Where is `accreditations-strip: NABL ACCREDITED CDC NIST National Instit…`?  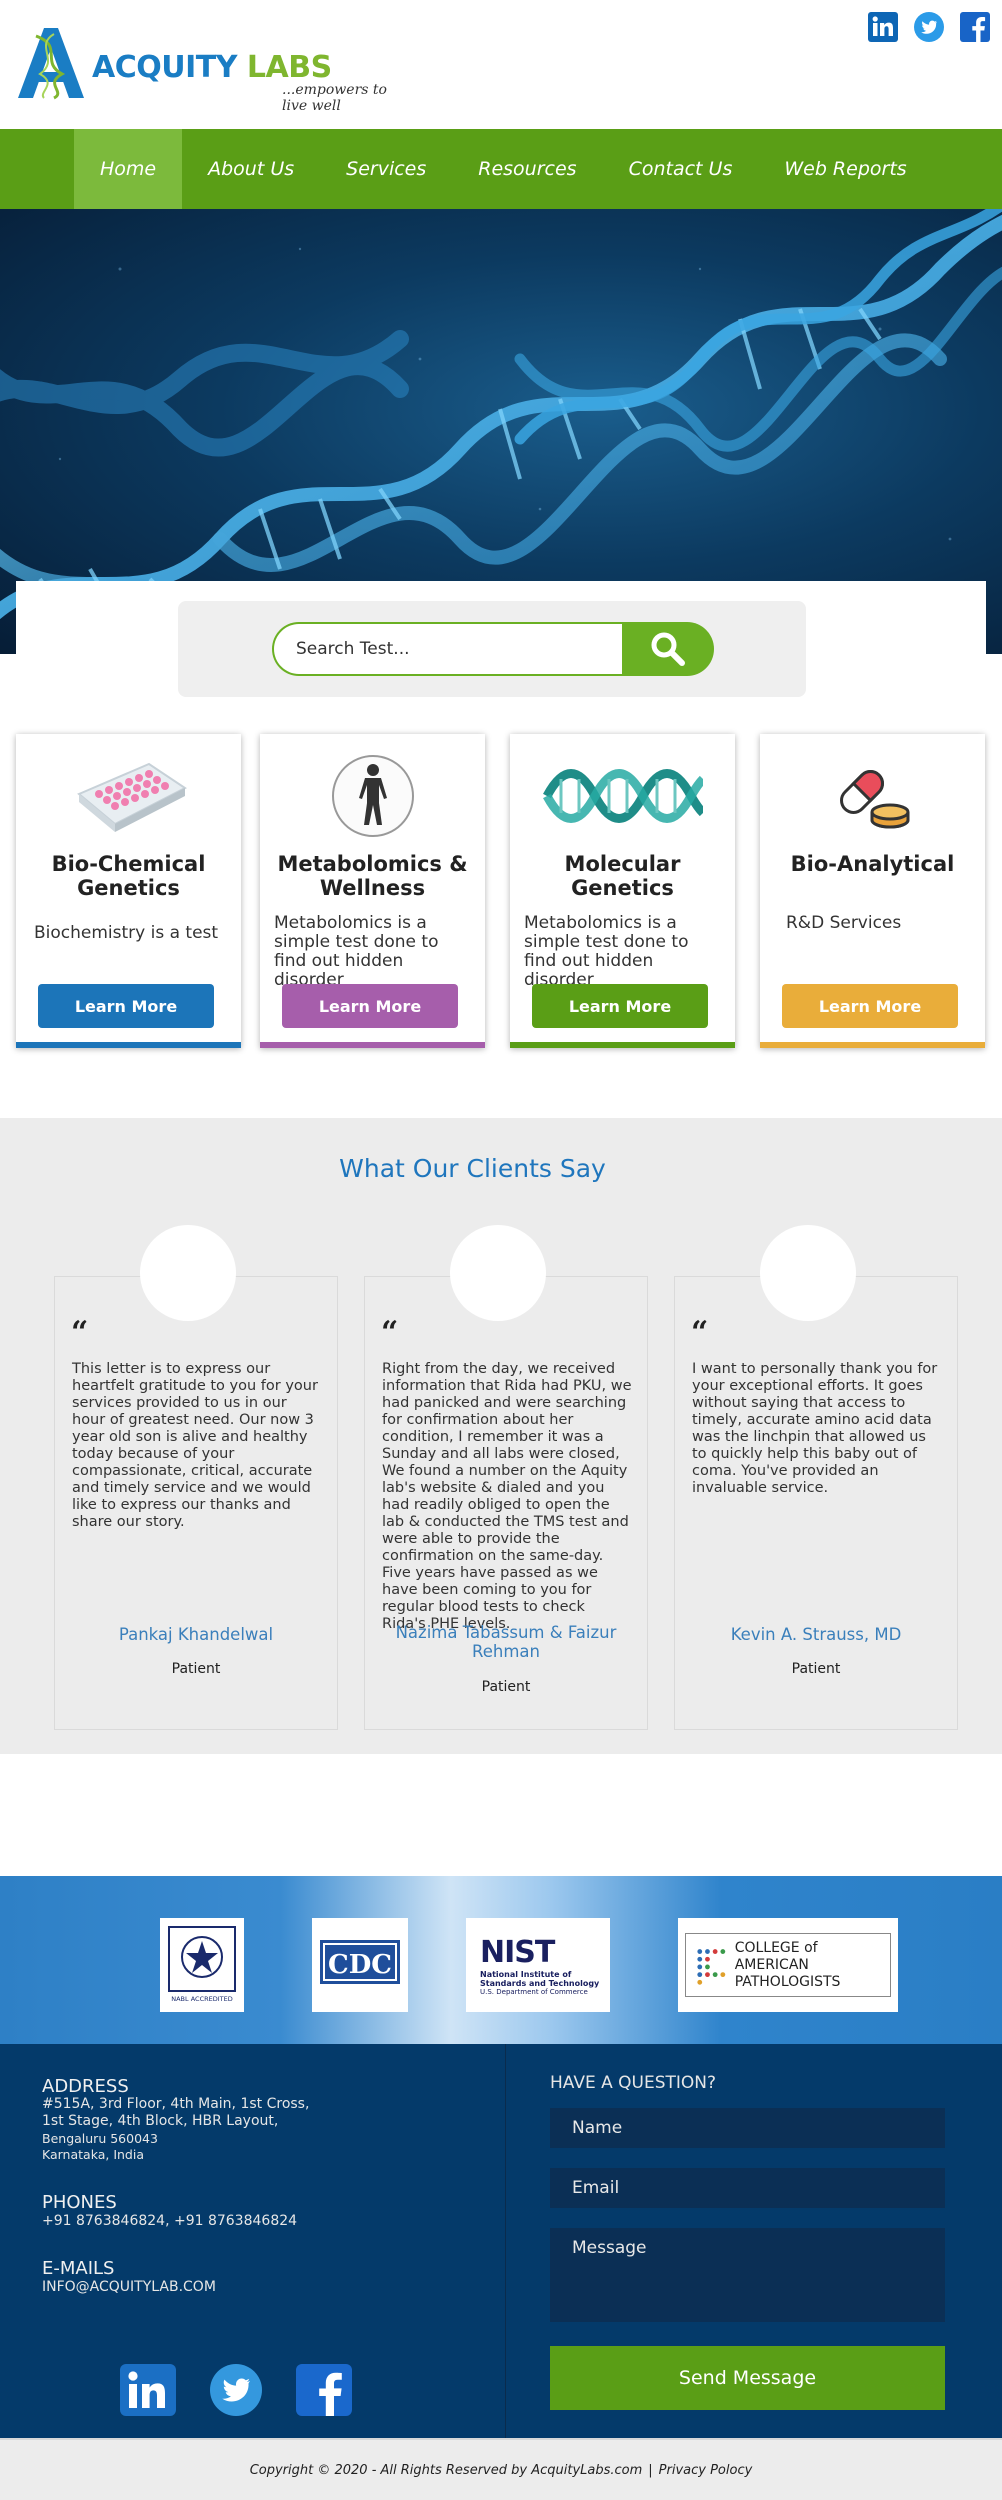
accreditations-strip: NABL ACCREDITED CDC NIST National Instit… is located at coordinates (501, 1960).